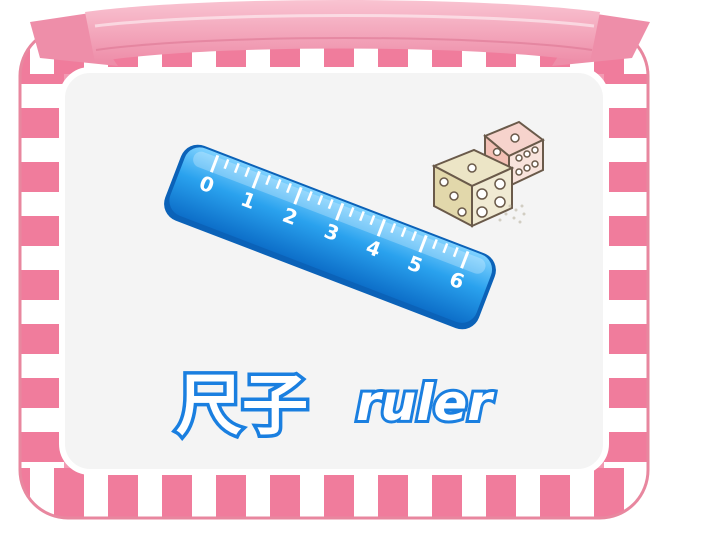 The height and width of the screenshot is (548, 701). What do you see at coordinates (425, 403) in the screenshot?
I see `word-english: ruler` at bounding box center [425, 403].